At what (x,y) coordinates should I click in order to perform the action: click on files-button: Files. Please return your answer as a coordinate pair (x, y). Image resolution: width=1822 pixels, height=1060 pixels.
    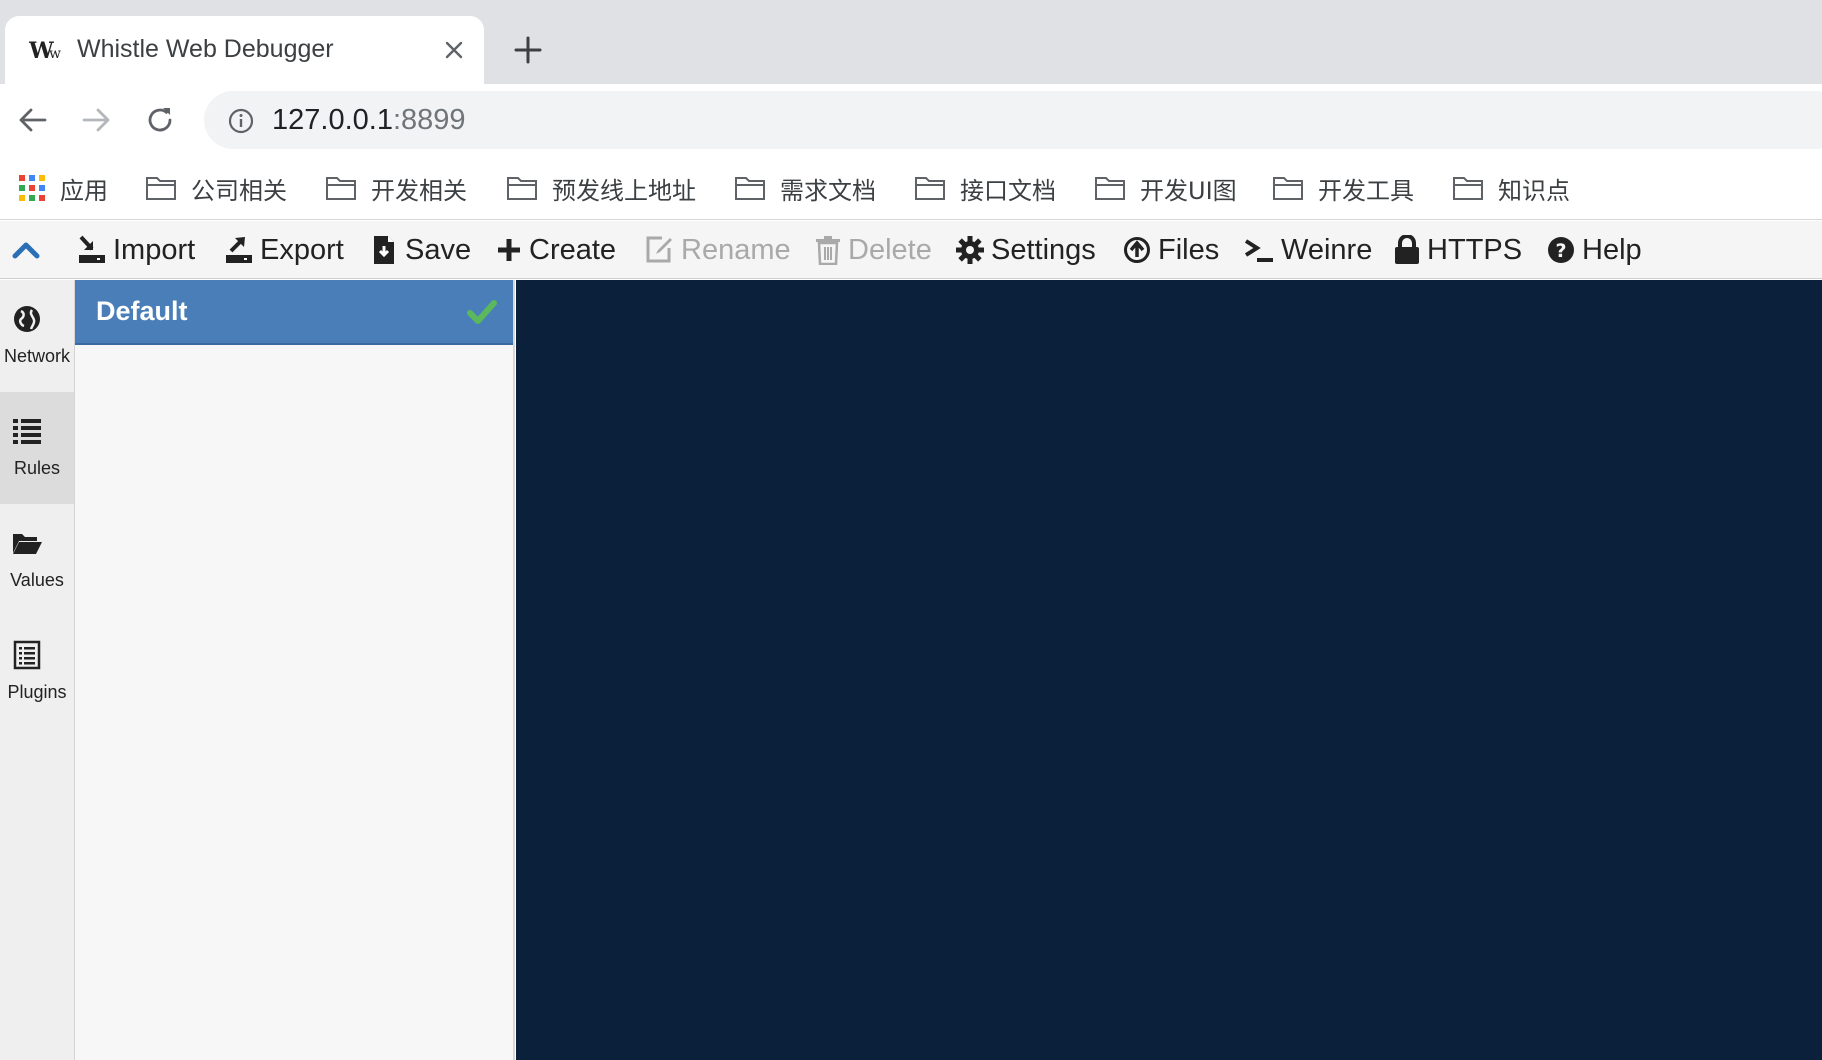
    Looking at the image, I should click on (1171, 250).